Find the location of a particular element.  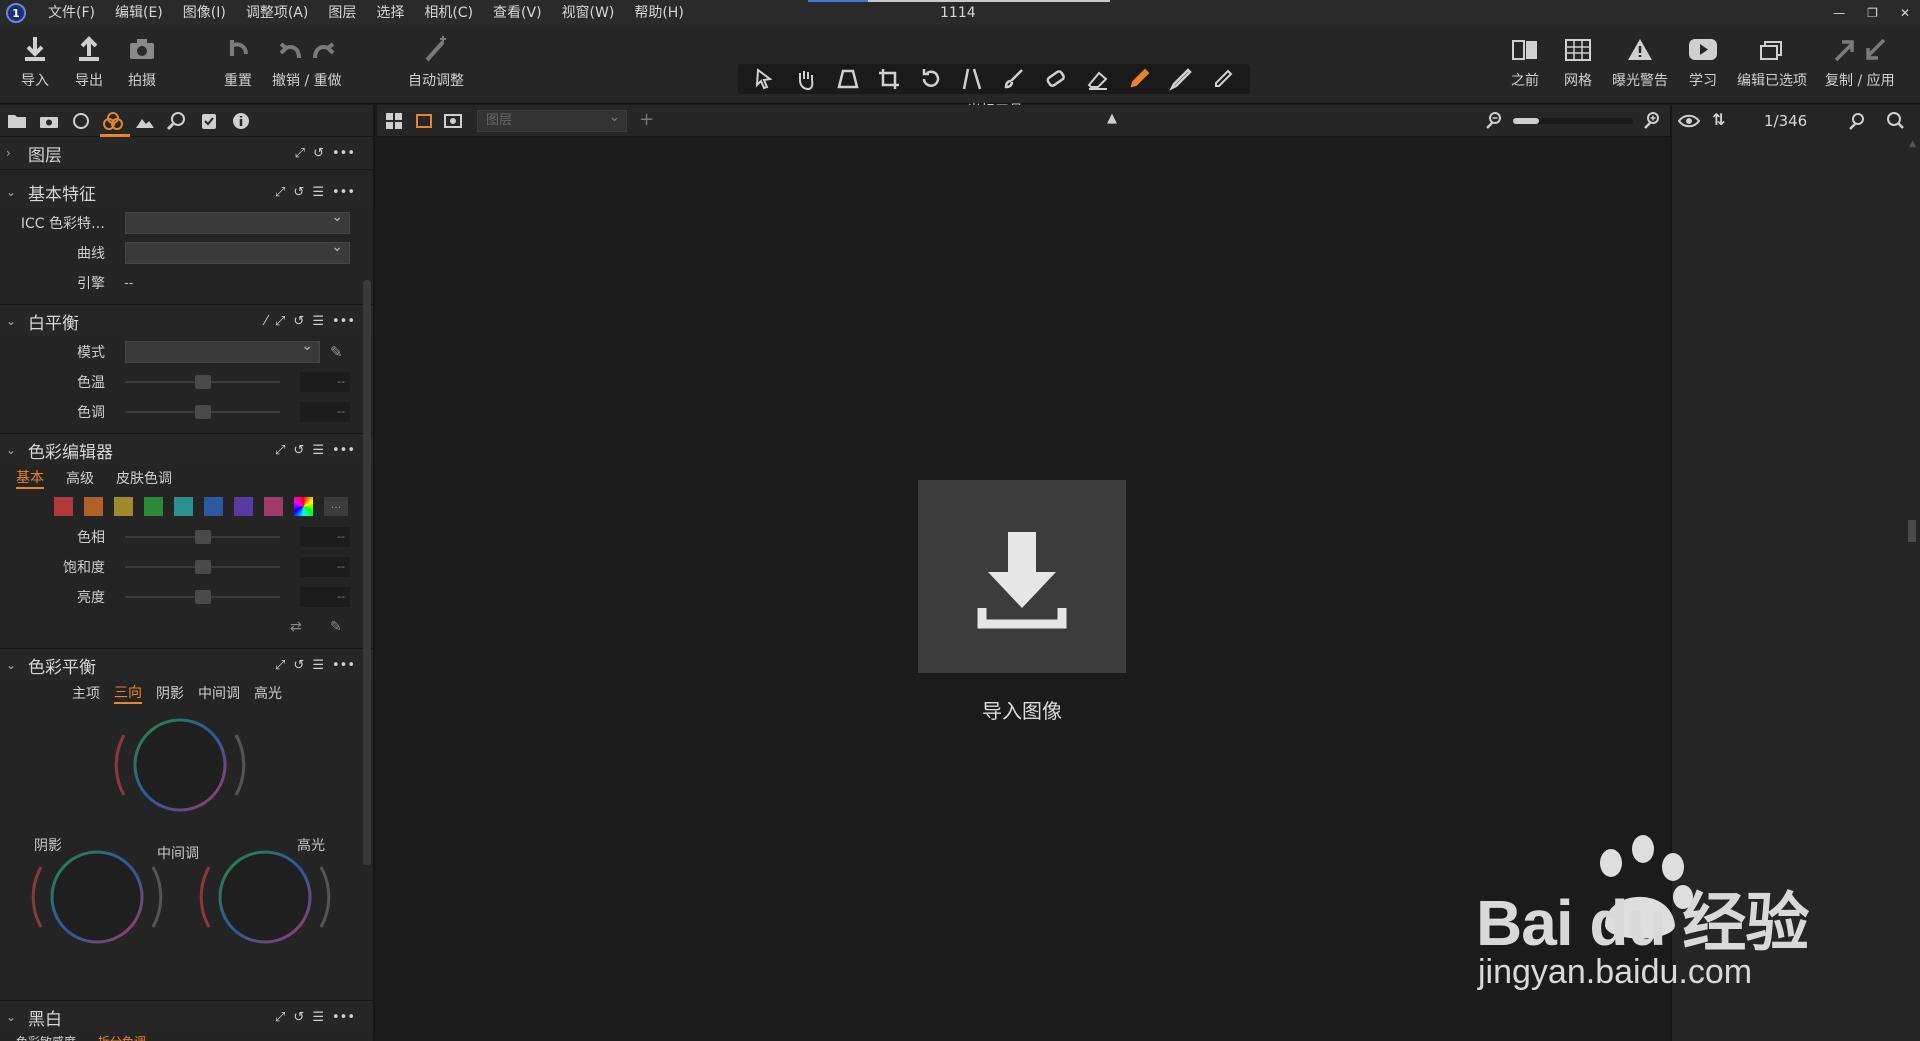

menu-camera: 相机(C) is located at coordinates (448, 13).